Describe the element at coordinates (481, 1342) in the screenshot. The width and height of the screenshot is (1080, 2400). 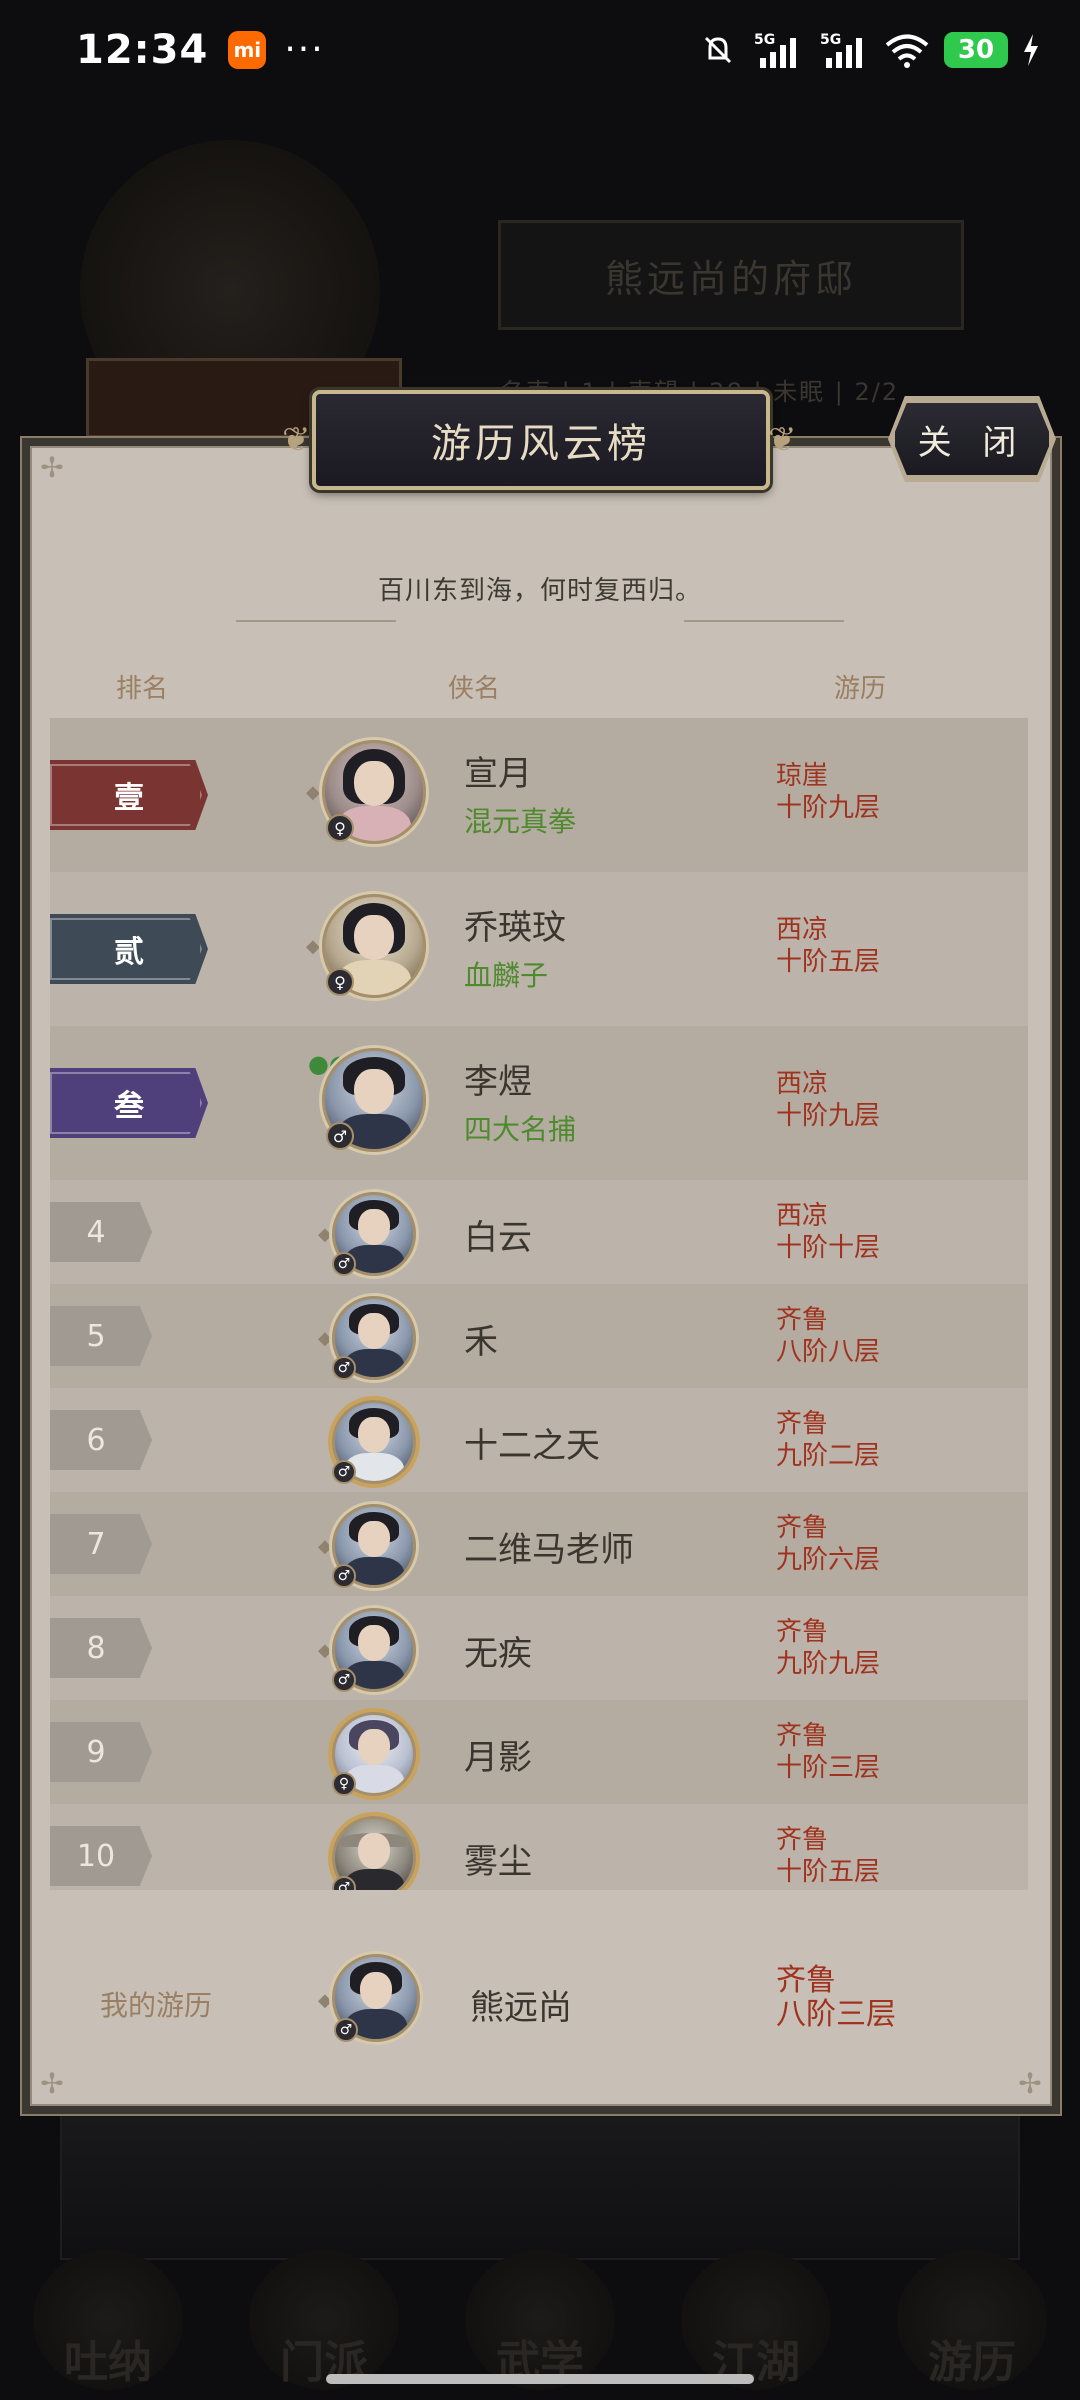
I see `player-name: 禾` at that location.